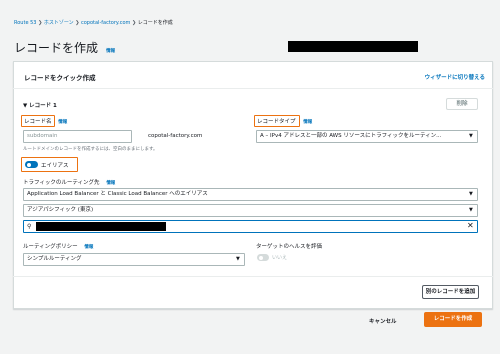 Image resolution: width=500 pixels, height=354 pixels. What do you see at coordinates (56, 48) in the screenshot?
I see `page-title: レコードを作成` at bounding box center [56, 48].